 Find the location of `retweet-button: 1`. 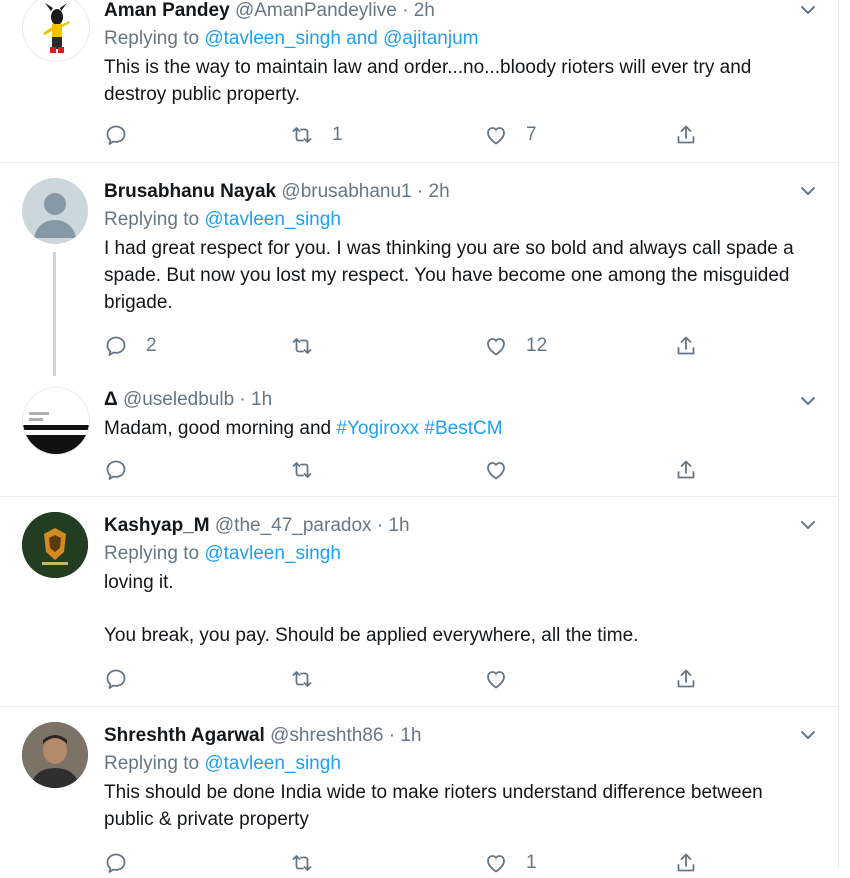

retweet-button: 1 is located at coordinates (316, 135).